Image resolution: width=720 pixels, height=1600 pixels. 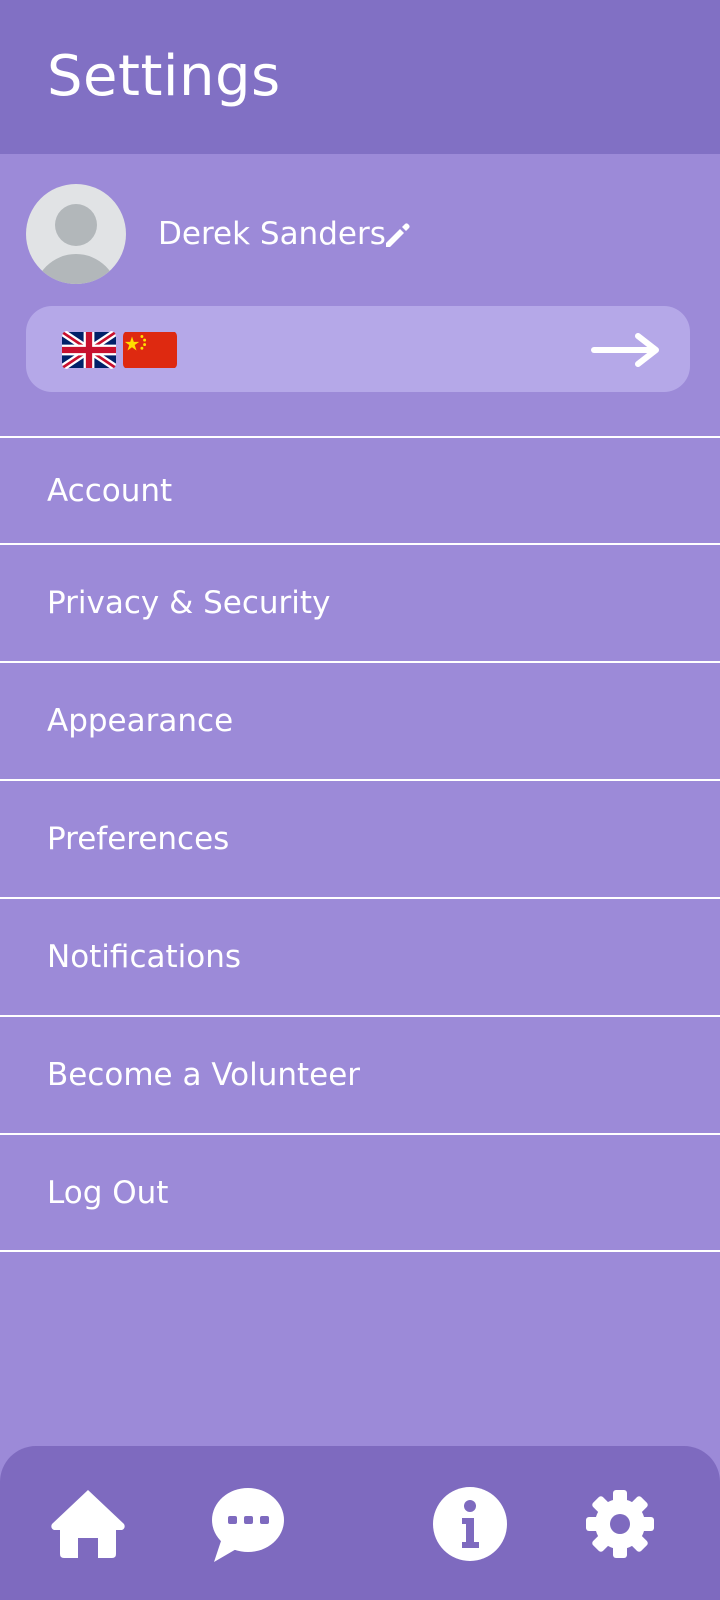 What do you see at coordinates (360, 602) in the screenshot?
I see `menu-item-privacy-security: Privacy & Security` at bounding box center [360, 602].